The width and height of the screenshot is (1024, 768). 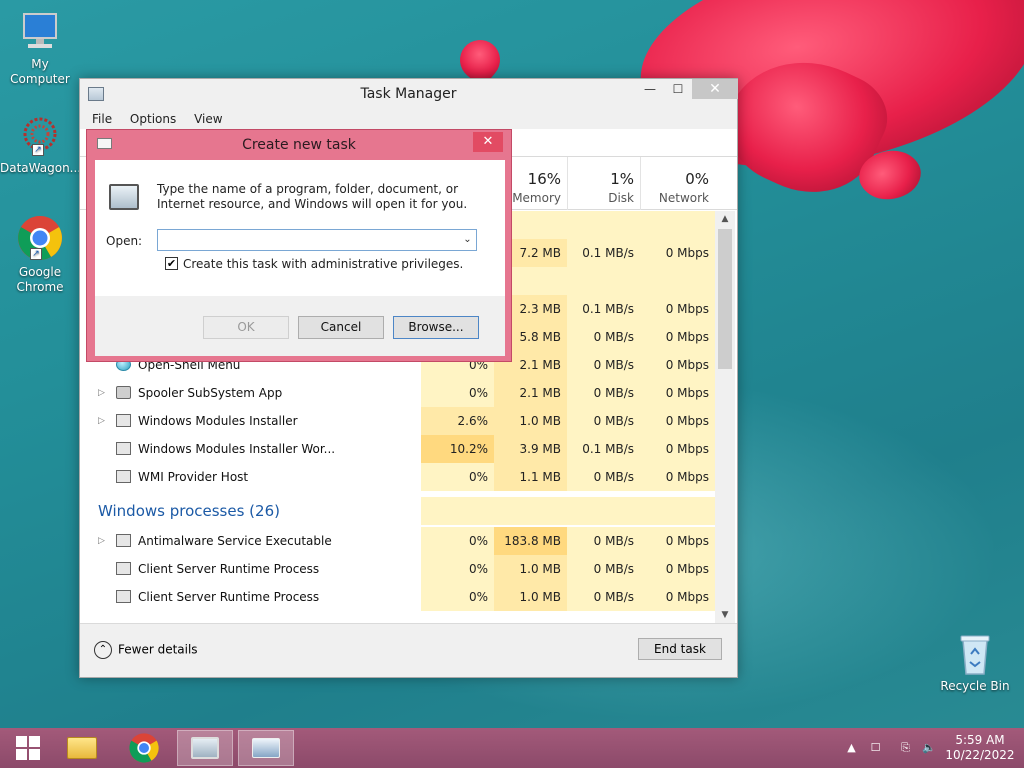 I want to click on run-icon, so click(x=266, y=748).